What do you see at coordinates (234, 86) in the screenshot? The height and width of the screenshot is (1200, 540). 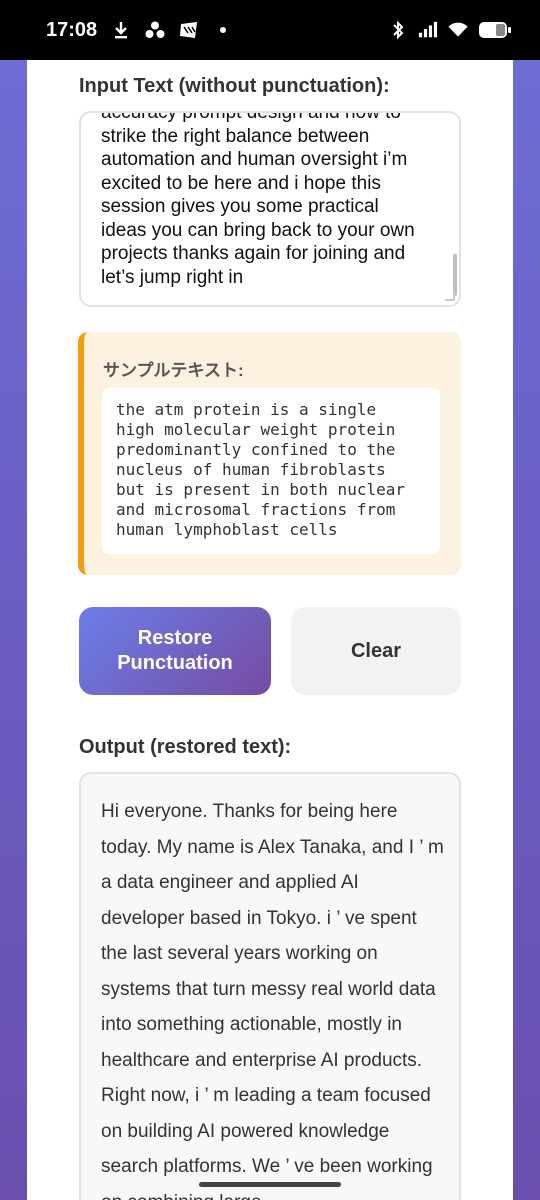 I see `input-label: Input Text (without punctuation):` at bounding box center [234, 86].